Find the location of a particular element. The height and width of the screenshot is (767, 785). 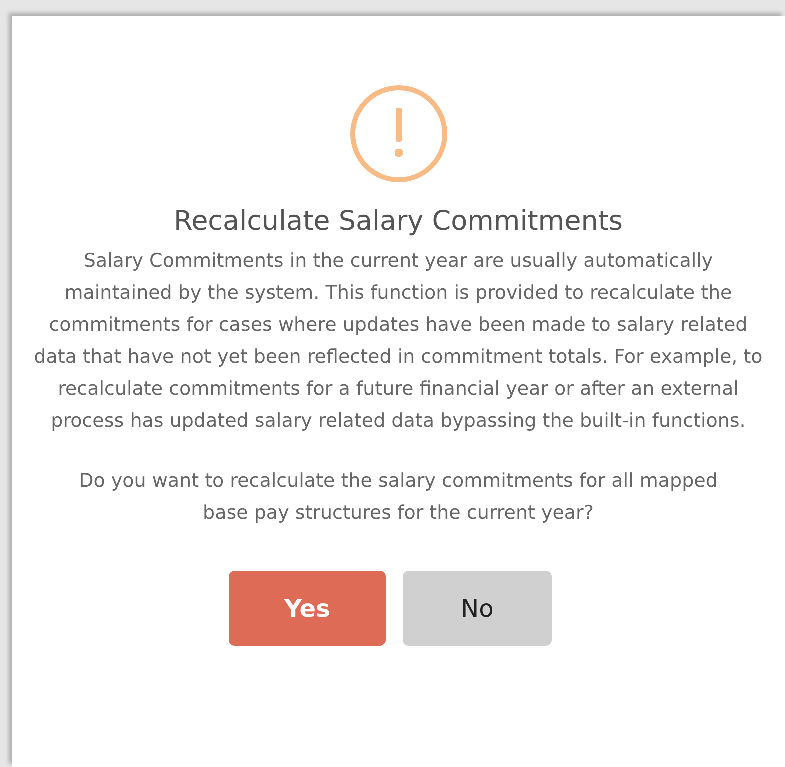

no-button: No is located at coordinates (477, 608).